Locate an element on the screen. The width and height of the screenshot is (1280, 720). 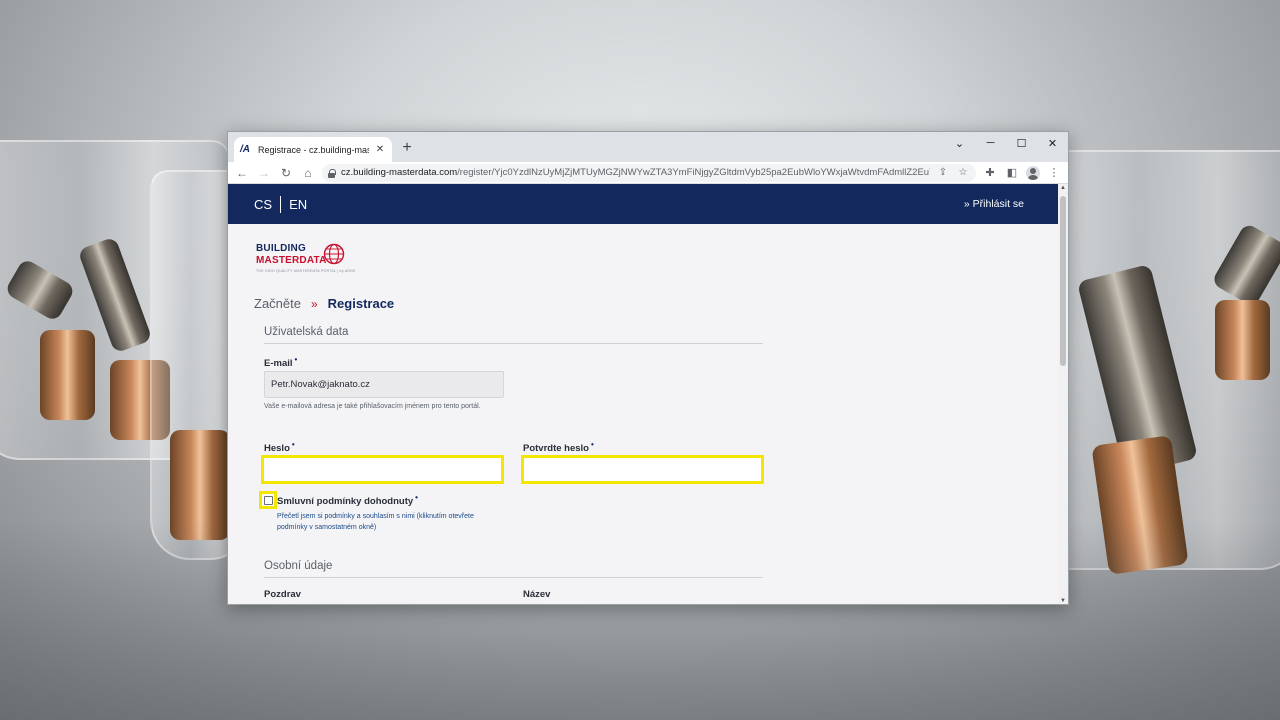
breadcrumb-start: Začněte is located at coordinates (277, 303).